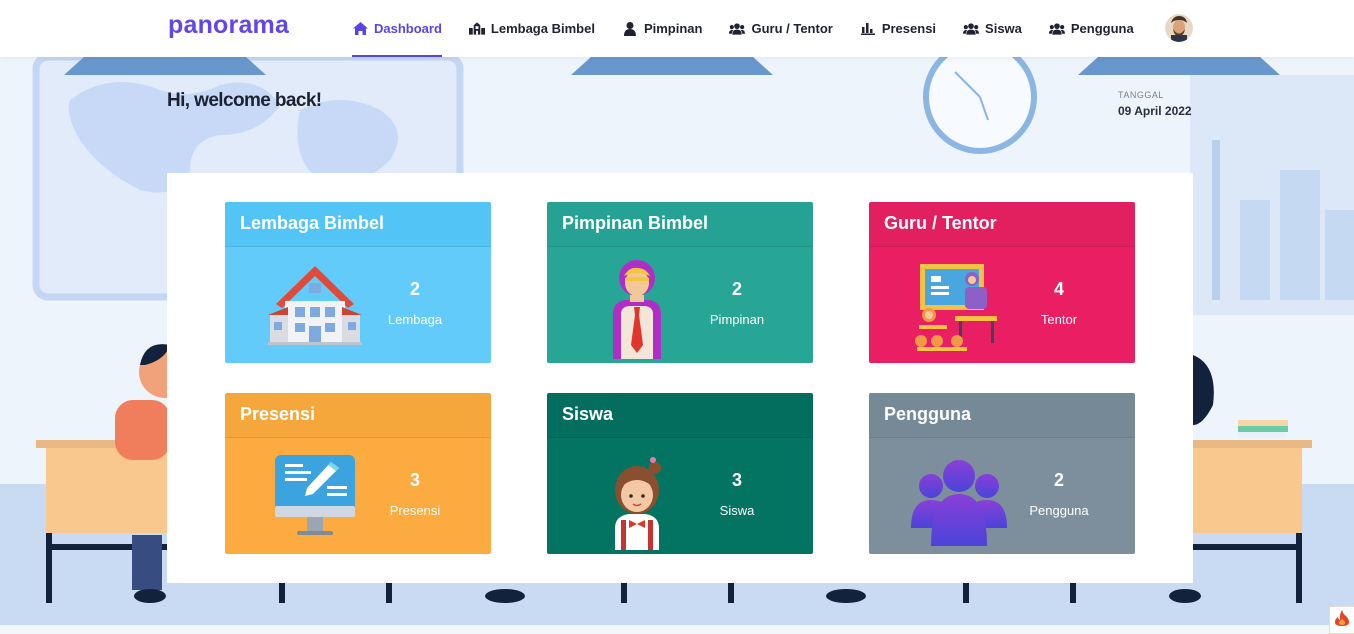 The height and width of the screenshot is (634, 1354). I want to click on card-body: 4 Tentor, so click(1002, 305).